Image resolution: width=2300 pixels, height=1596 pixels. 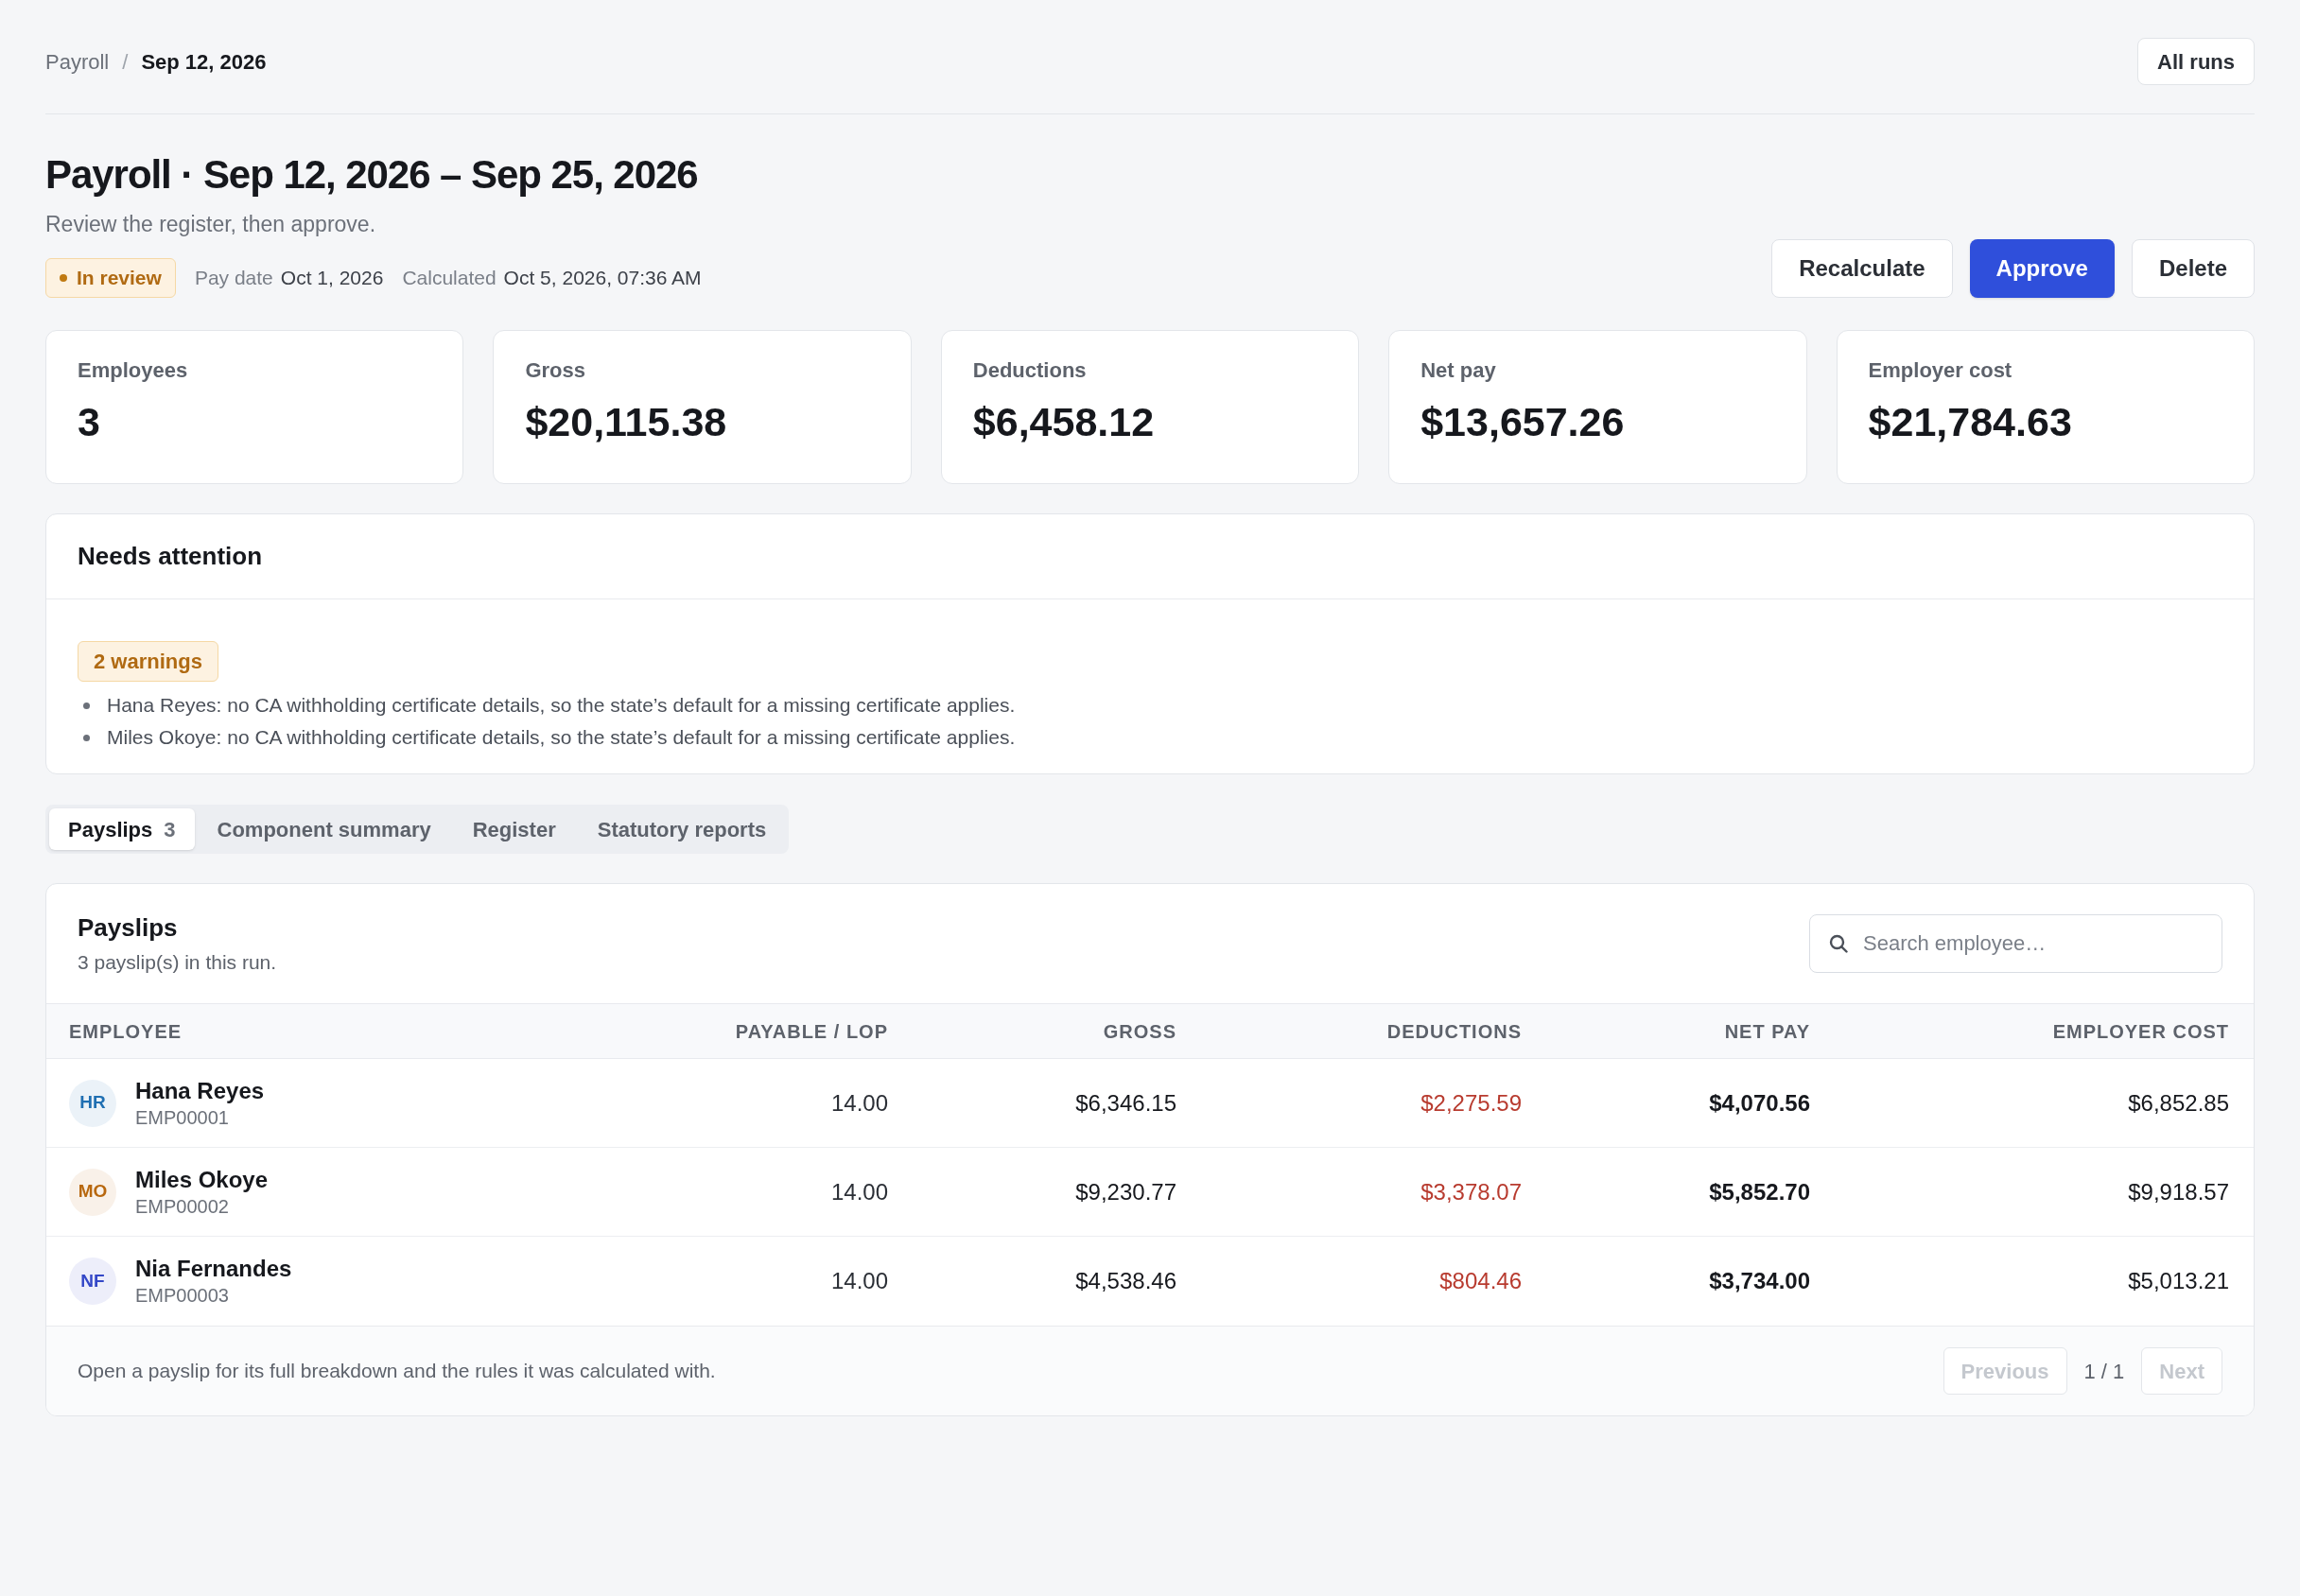 What do you see at coordinates (1453, 1032) in the screenshot?
I see `column-header: DEDUCTIONS` at bounding box center [1453, 1032].